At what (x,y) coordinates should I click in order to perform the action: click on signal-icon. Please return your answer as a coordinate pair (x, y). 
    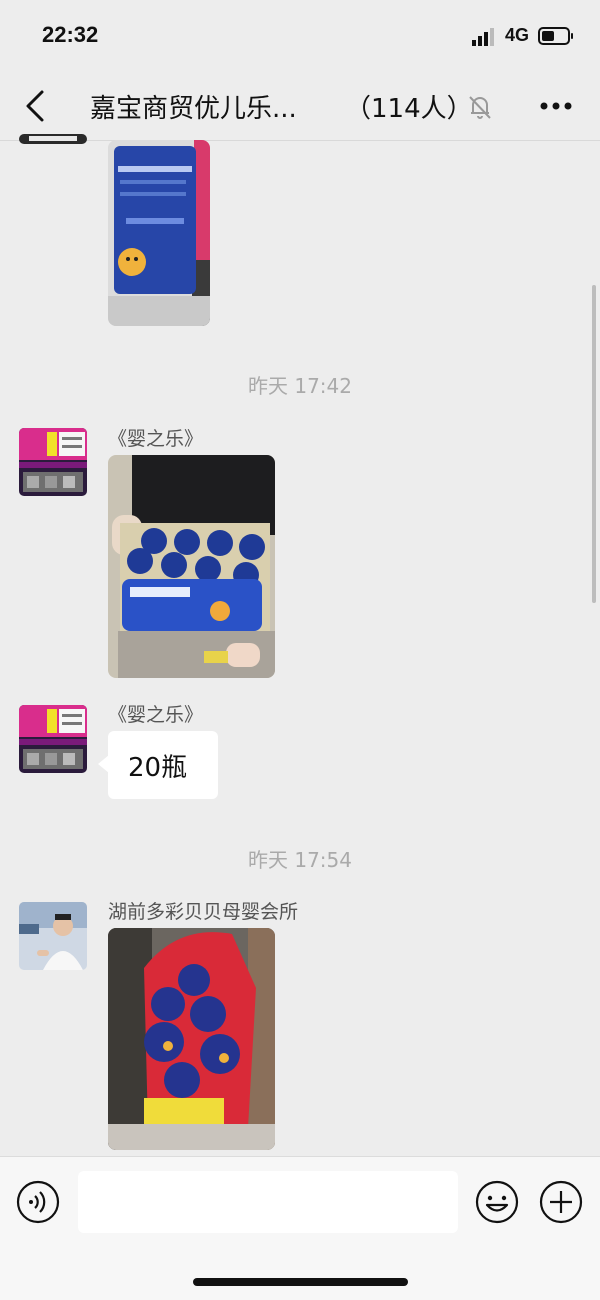
    Looking at the image, I should click on (483, 37).